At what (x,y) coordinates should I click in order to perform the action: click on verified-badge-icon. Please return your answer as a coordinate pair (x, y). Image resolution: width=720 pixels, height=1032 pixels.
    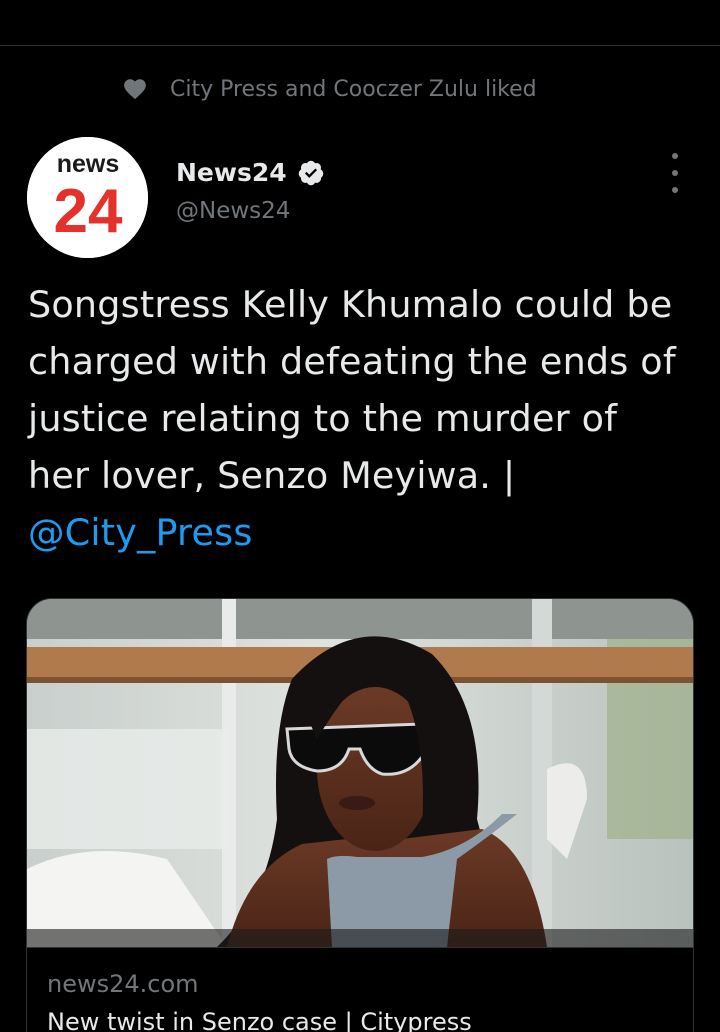
    Looking at the image, I should click on (311, 173).